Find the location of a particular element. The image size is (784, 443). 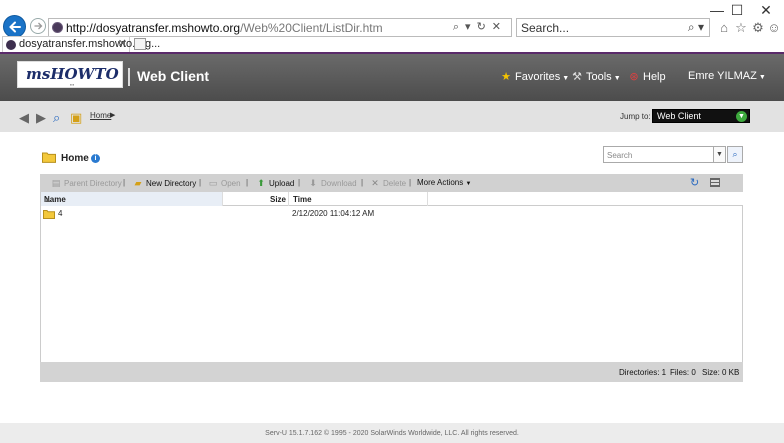

download-arrow-icon: ⬇ is located at coordinates (313, 183).